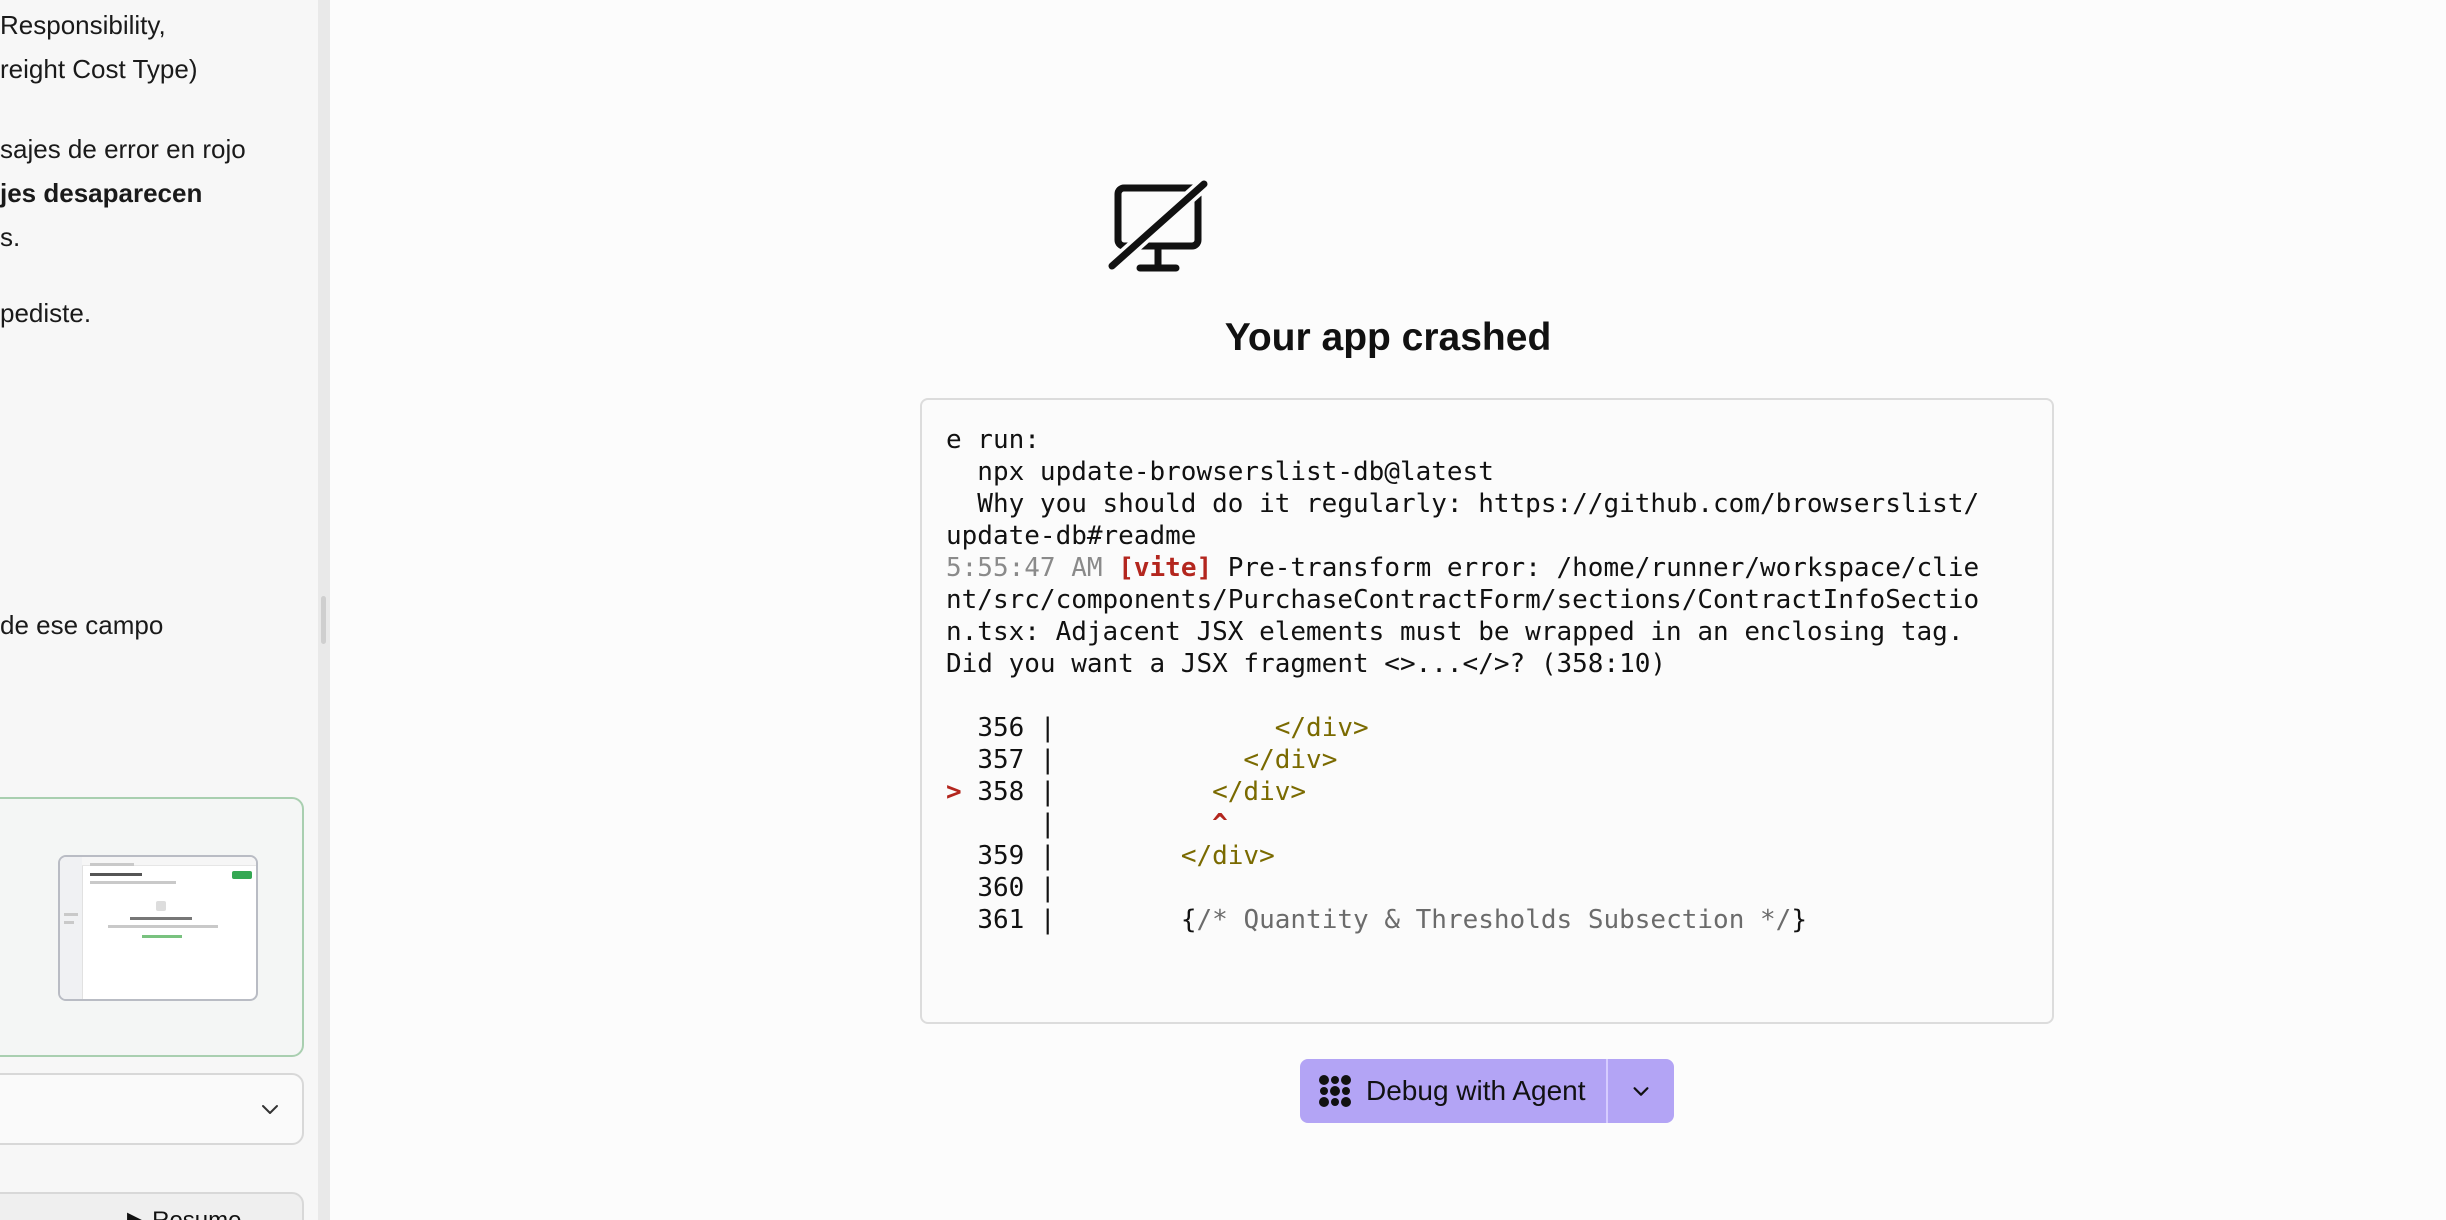 Image resolution: width=2446 pixels, height=1220 pixels. Describe the element at coordinates (323, 620) in the screenshot. I see `drag-handle-icon` at that location.